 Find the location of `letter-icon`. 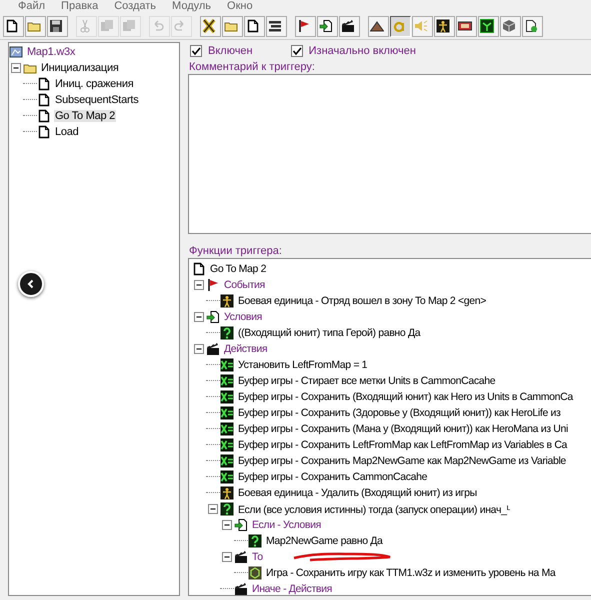

letter-icon is located at coordinates (399, 26).